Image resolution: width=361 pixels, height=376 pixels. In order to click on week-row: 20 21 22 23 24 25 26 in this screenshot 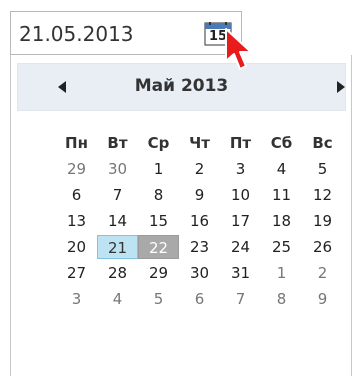, I will do `click(199, 247)`.